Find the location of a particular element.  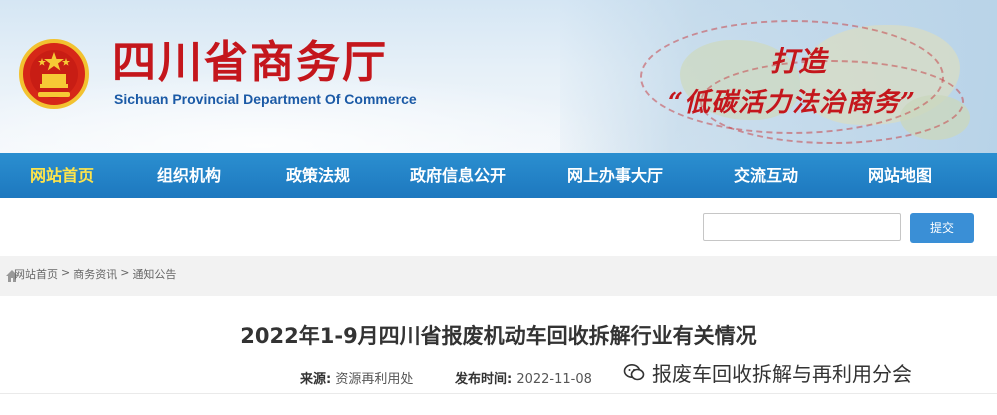

nav-item-home: 网站首页 is located at coordinates (62, 175).